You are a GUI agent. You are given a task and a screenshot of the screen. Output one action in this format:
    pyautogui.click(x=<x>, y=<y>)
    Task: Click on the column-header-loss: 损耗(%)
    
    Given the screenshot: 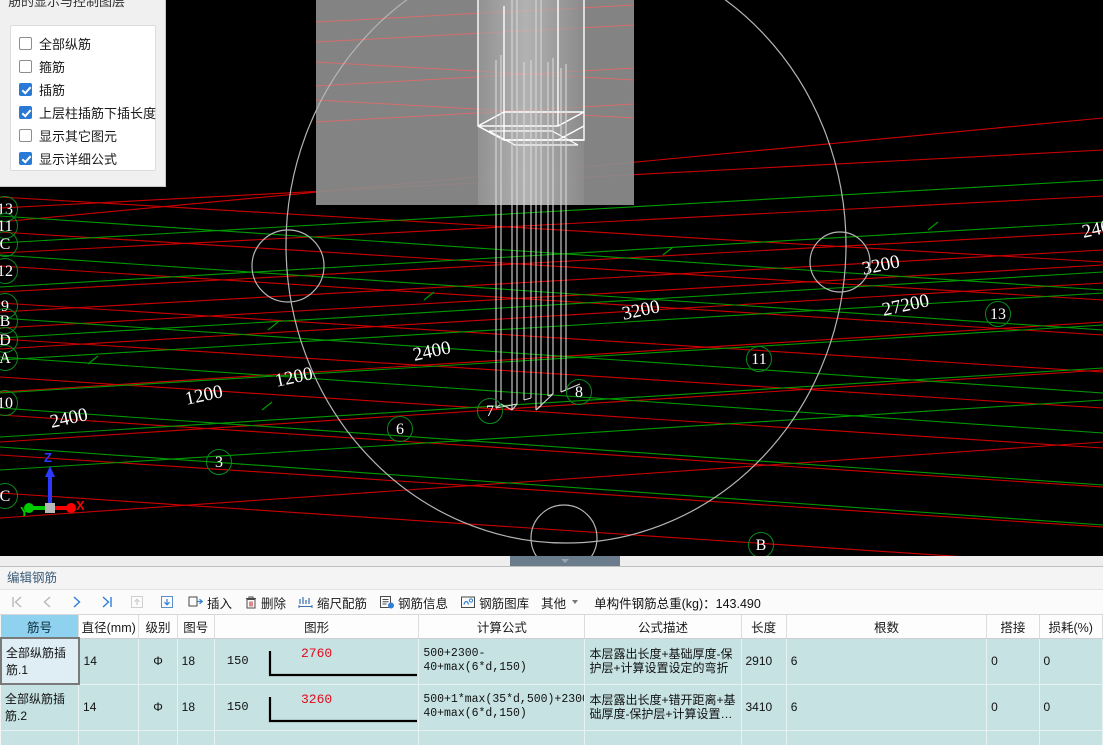 What is the action you would take?
    pyautogui.click(x=1071, y=627)
    